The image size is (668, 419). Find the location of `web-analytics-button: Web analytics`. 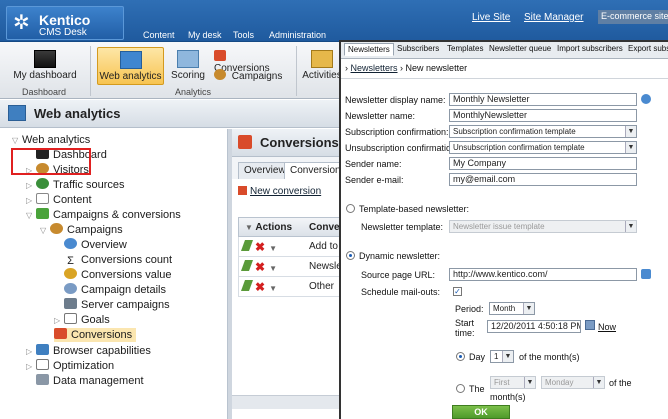

web-analytics-button: Web analytics is located at coordinates (130, 66).